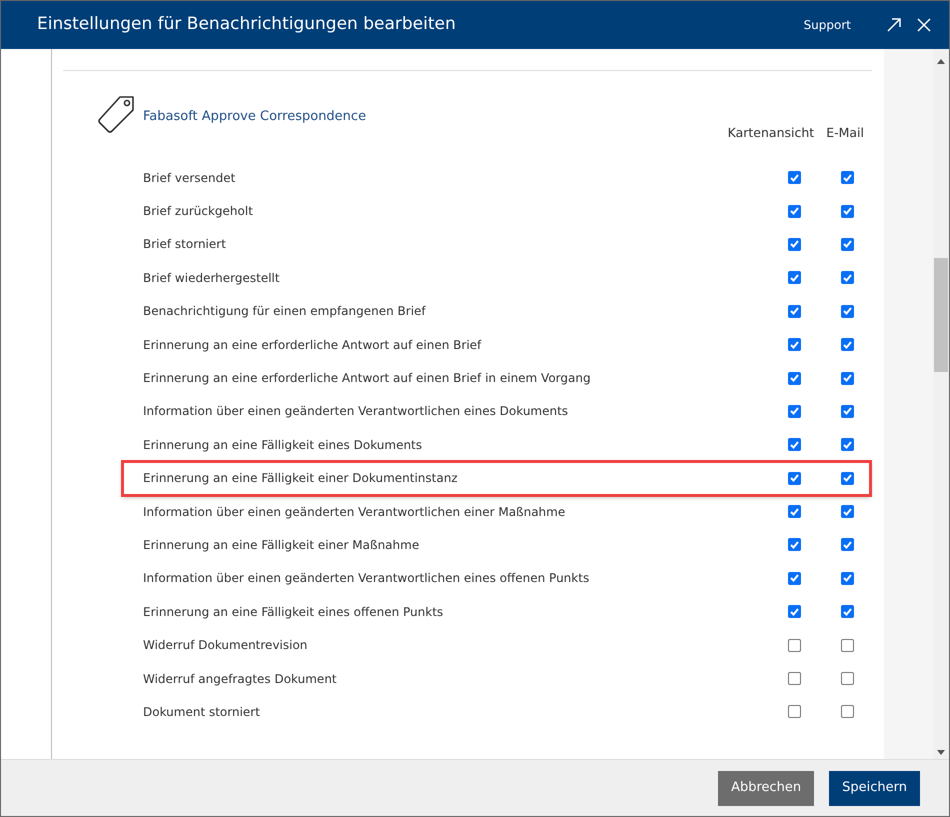 This screenshot has height=817, width=950. What do you see at coordinates (247, 24) in the screenshot?
I see `window-title: Einstellungen für Benachrichtigungen bearbeiten` at bounding box center [247, 24].